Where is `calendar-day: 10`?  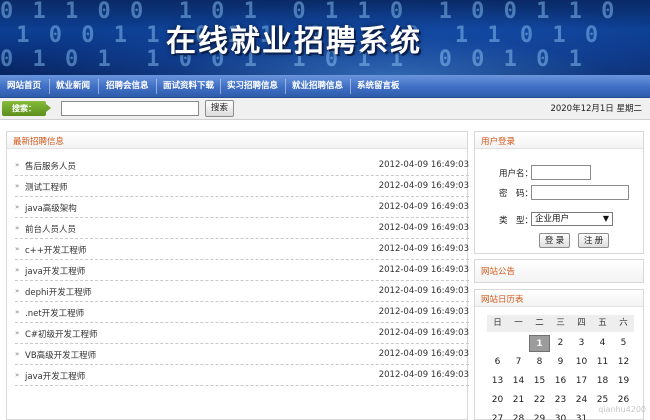
calendar-day: 10 is located at coordinates (581, 362).